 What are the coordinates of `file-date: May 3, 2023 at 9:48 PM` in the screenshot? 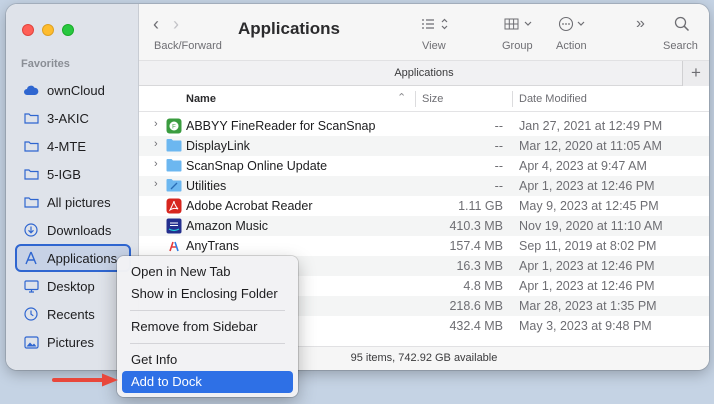 It's located at (585, 326).